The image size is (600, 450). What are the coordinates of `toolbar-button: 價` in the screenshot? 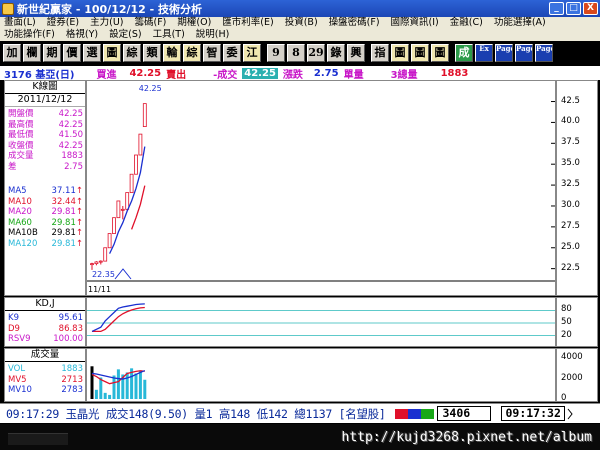 It's located at (72, 53).